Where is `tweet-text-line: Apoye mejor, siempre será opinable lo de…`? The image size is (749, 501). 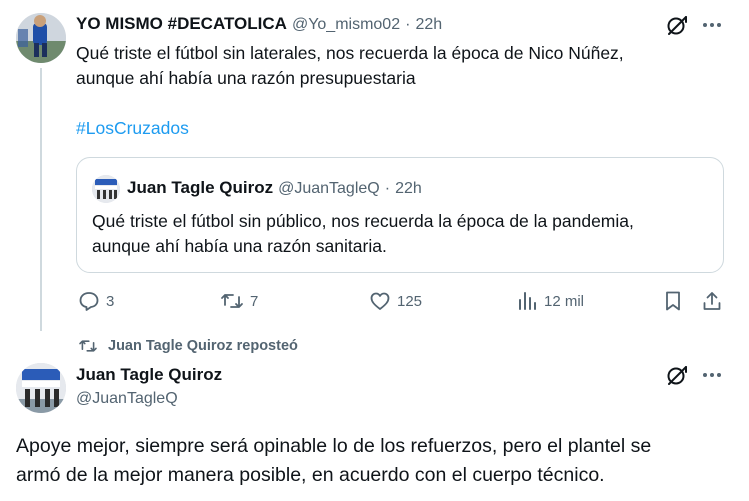 tweet-text-line: Apoye mejor, siempre será opinable lo de… is located at coordinates (334, 446).